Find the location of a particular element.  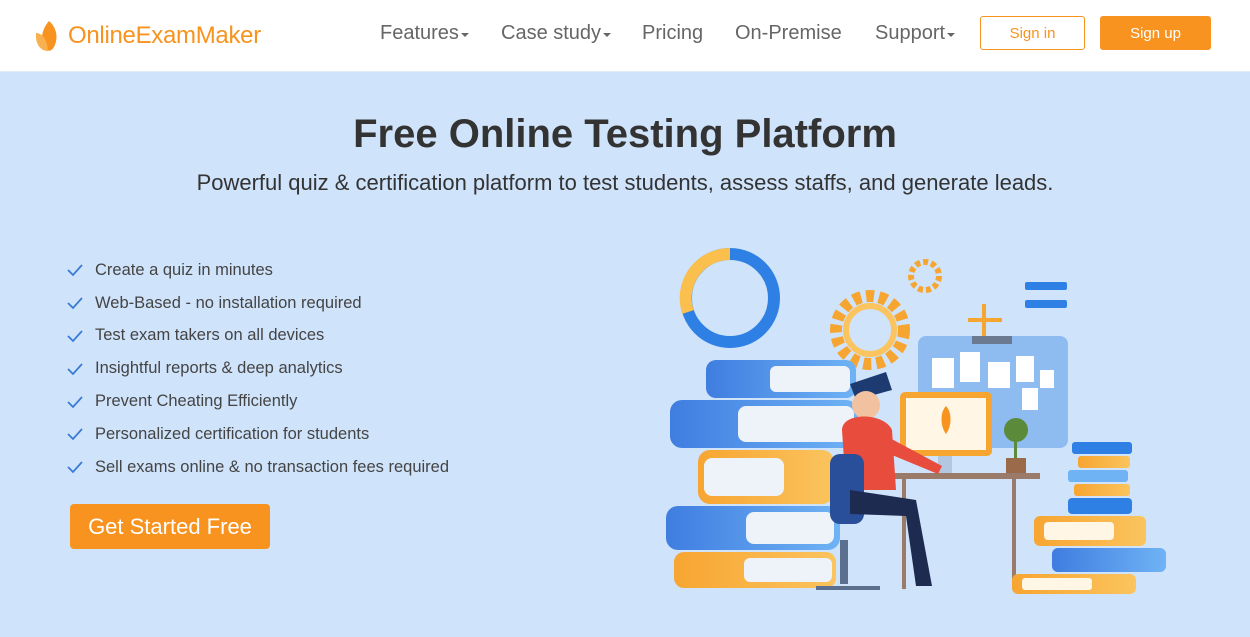

feature-item: Create a quiz in minutes is located at coordinates (257, 270).